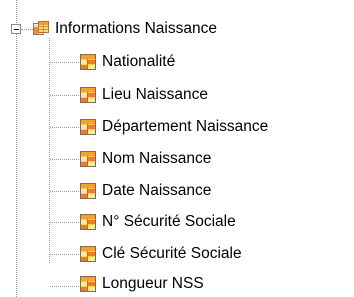 The image size is (354, 297). What do you see at coordinates (27, 29) in the screenshot?
I see `tree-connector-parent` at bounding box center [27, 29].